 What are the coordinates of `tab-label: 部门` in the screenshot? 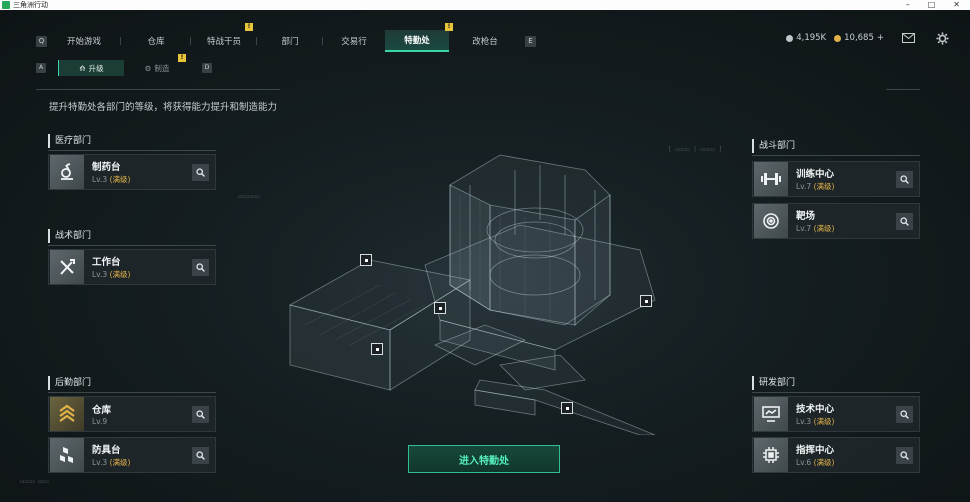 It's located at (290, 42).